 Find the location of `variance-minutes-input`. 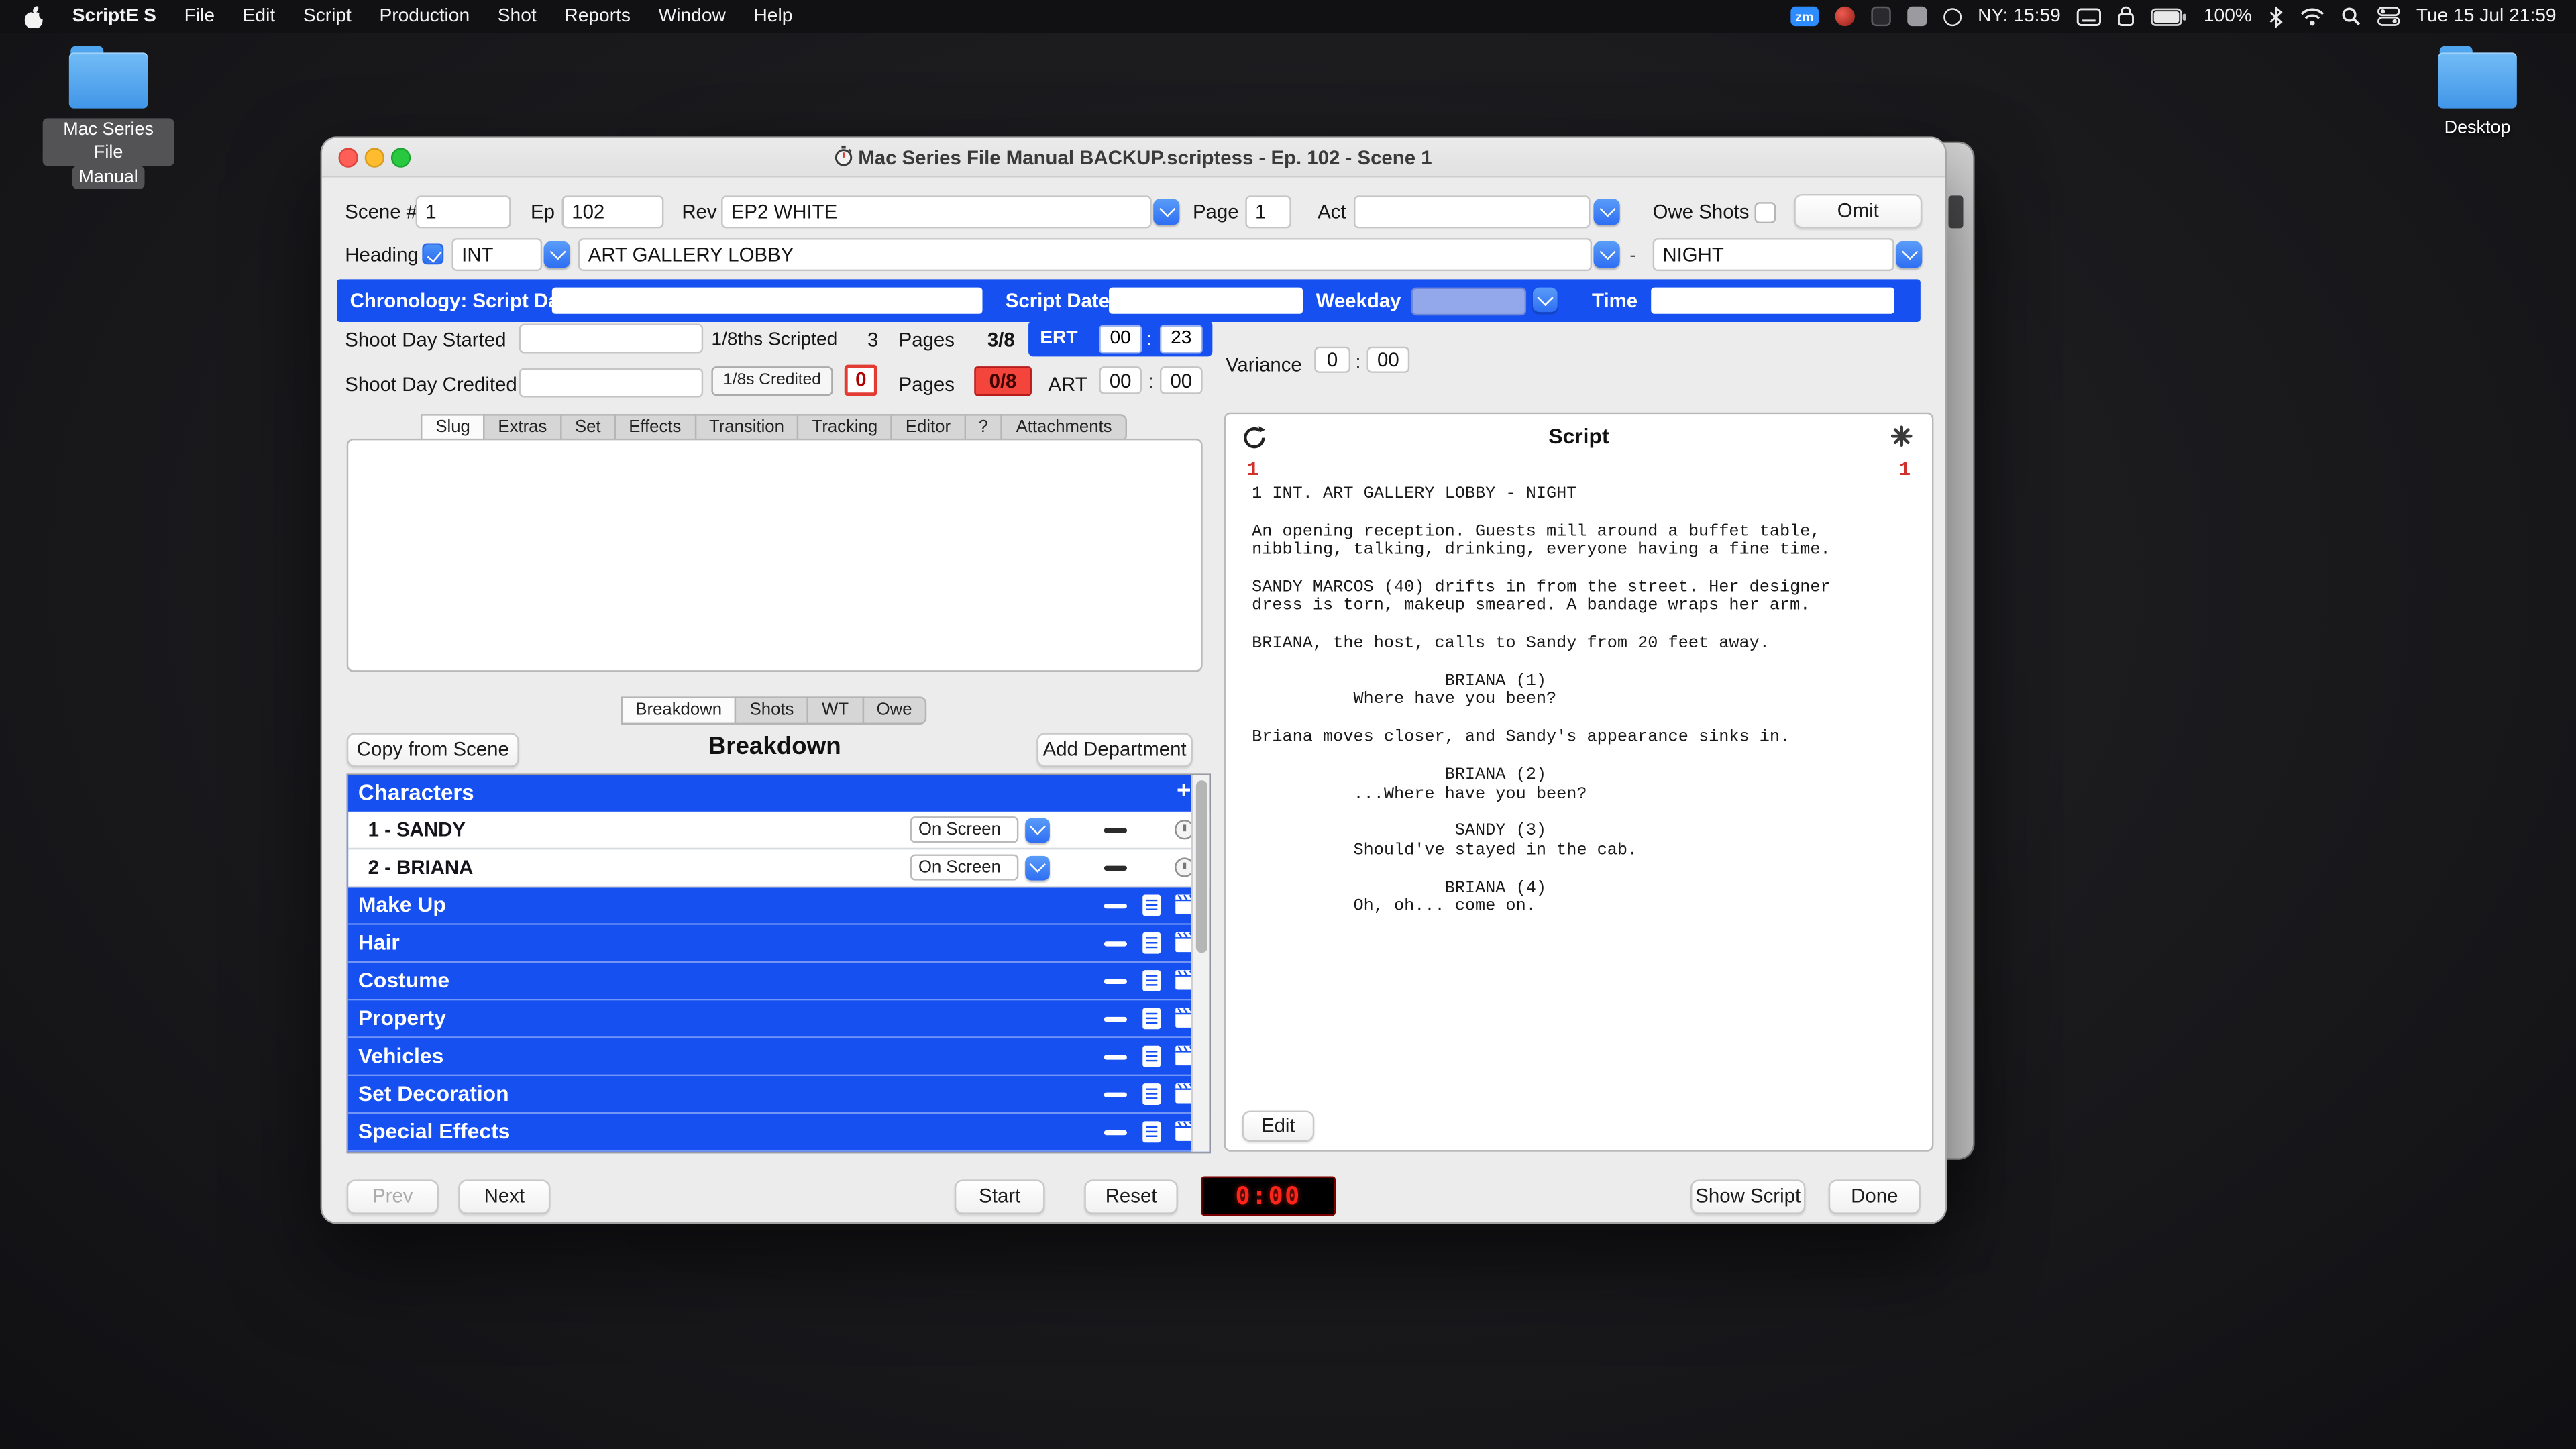

variance-minutes-input is located at coordinates (1388, 359).